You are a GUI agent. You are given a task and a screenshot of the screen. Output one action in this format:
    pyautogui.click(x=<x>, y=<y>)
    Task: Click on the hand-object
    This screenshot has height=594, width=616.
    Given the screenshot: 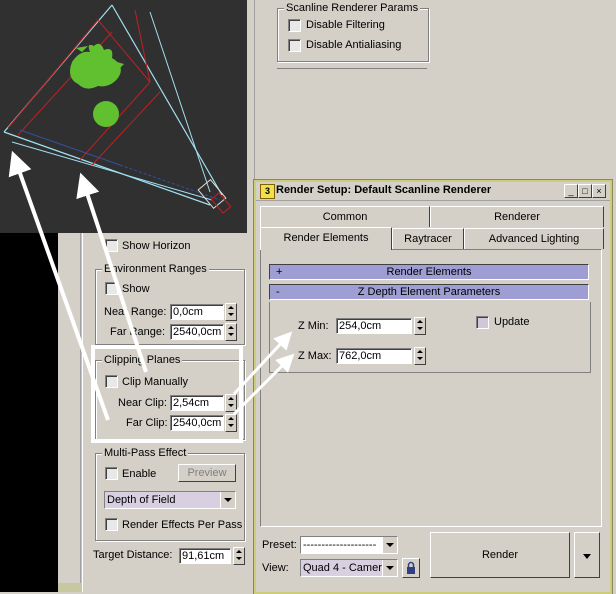 What is the action you would take?
    pyautogui.click(x=95, y=66)
    